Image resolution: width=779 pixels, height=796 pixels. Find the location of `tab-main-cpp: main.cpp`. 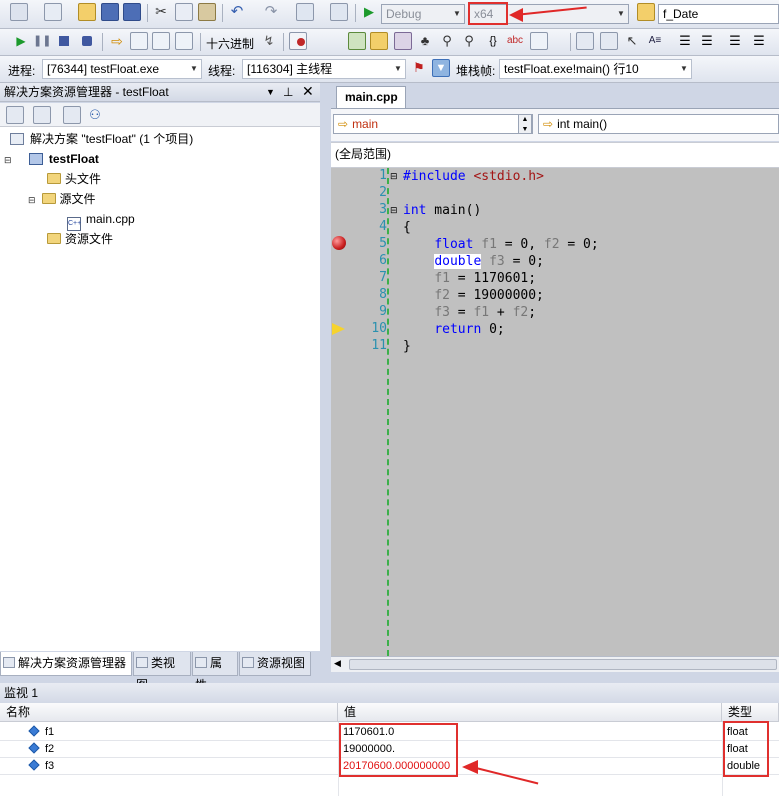

tab-main-cpp: main.cpp is located at coordinates (371, 97).